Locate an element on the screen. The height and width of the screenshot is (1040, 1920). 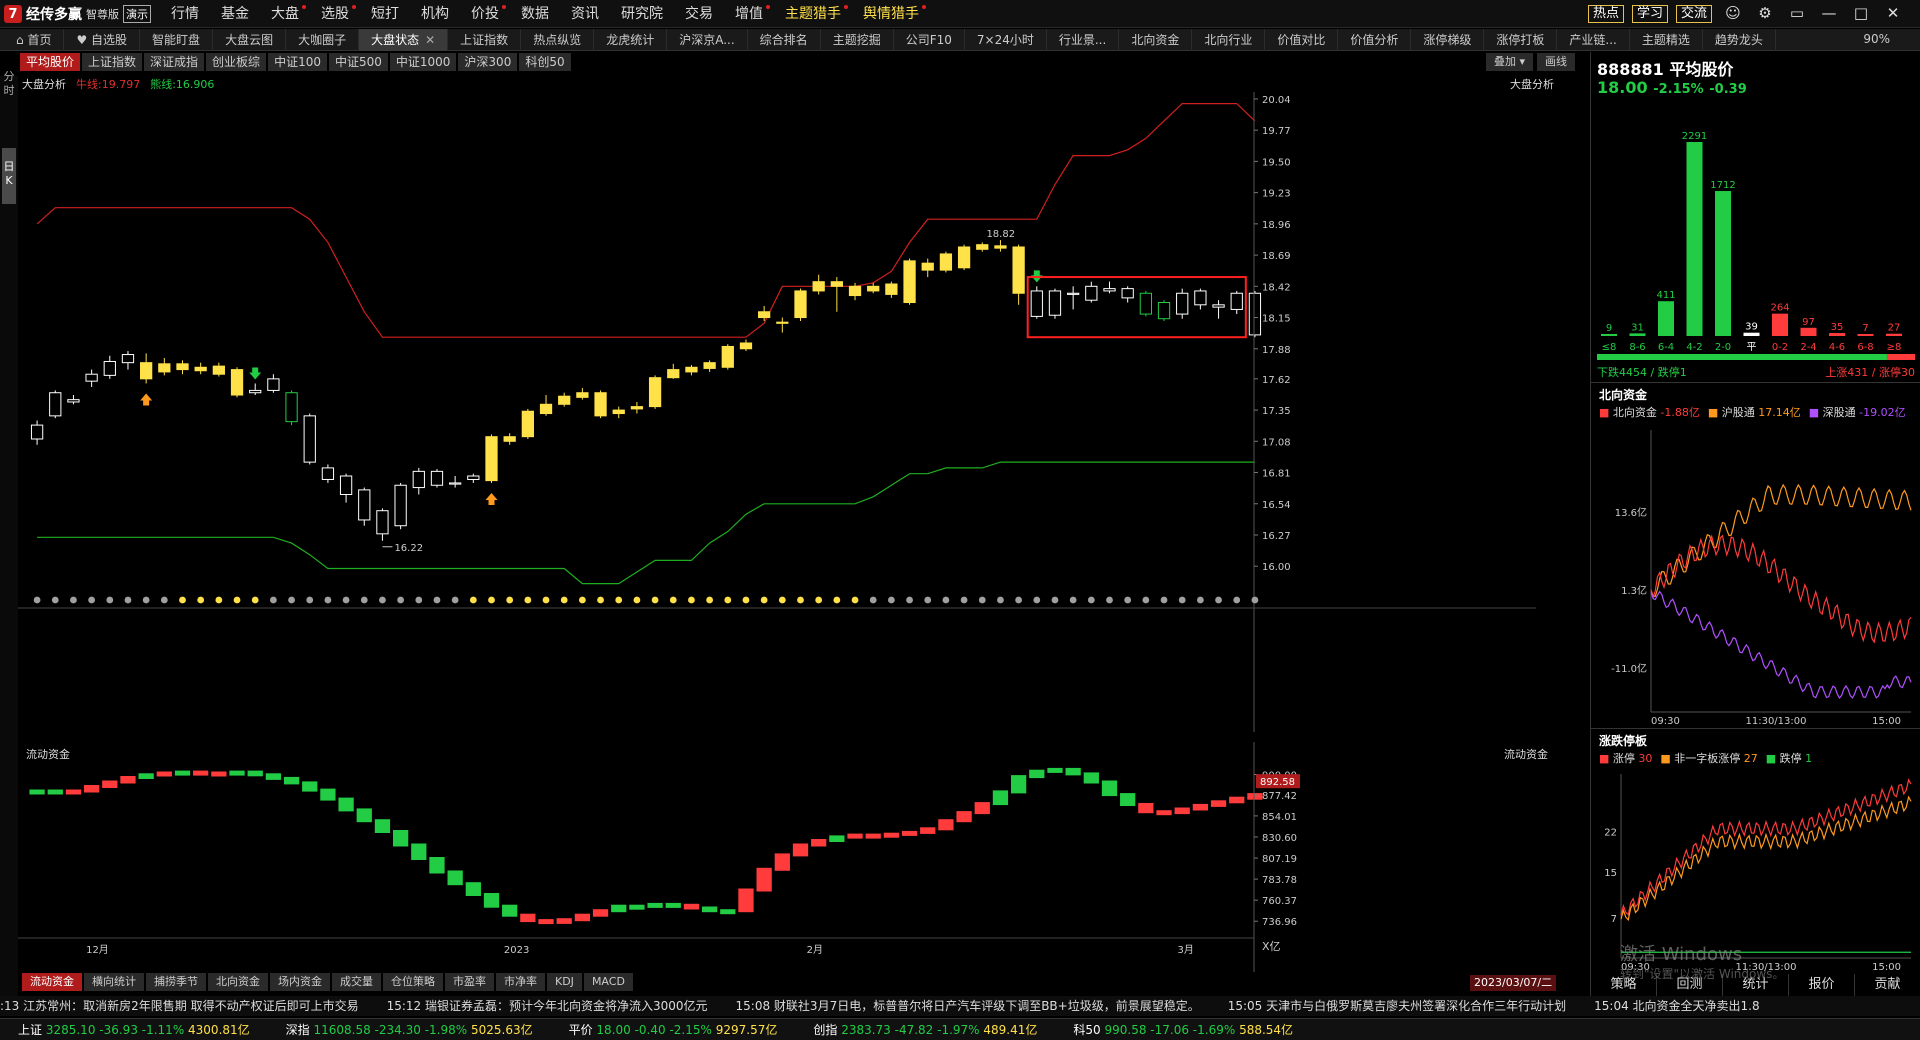
tab-20: 涨停打板 is located at coordinates (1521, 40).